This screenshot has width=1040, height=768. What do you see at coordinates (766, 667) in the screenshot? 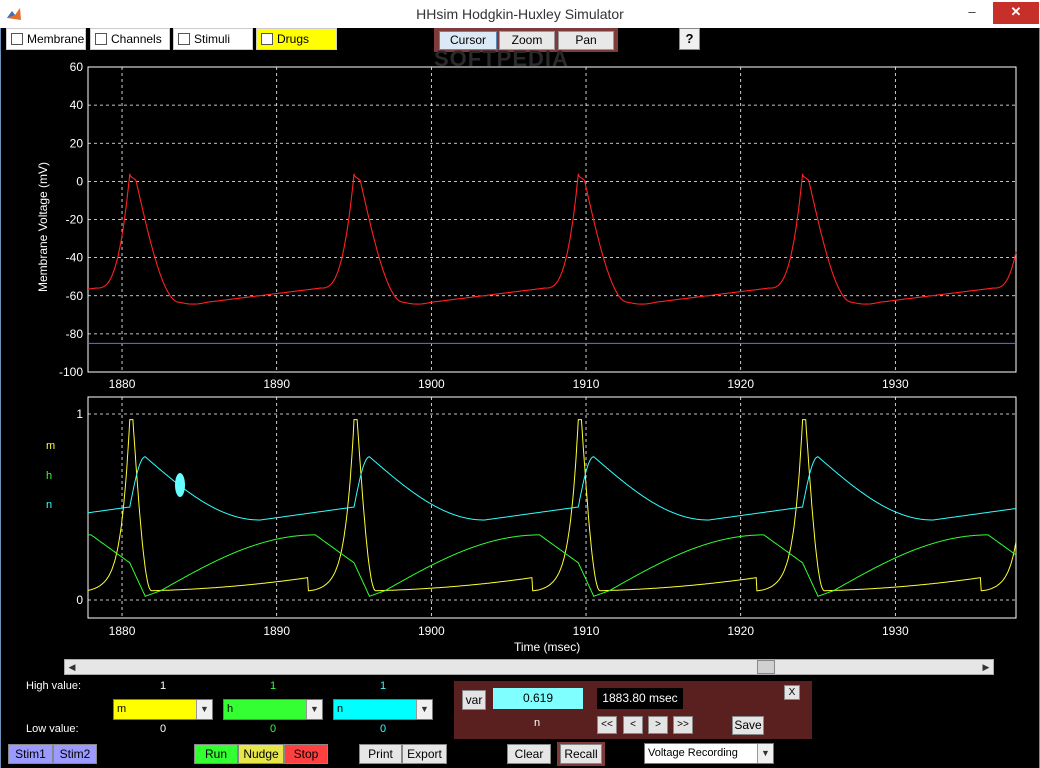
I see `scroll-thumb` at bounding box center [766, 667].